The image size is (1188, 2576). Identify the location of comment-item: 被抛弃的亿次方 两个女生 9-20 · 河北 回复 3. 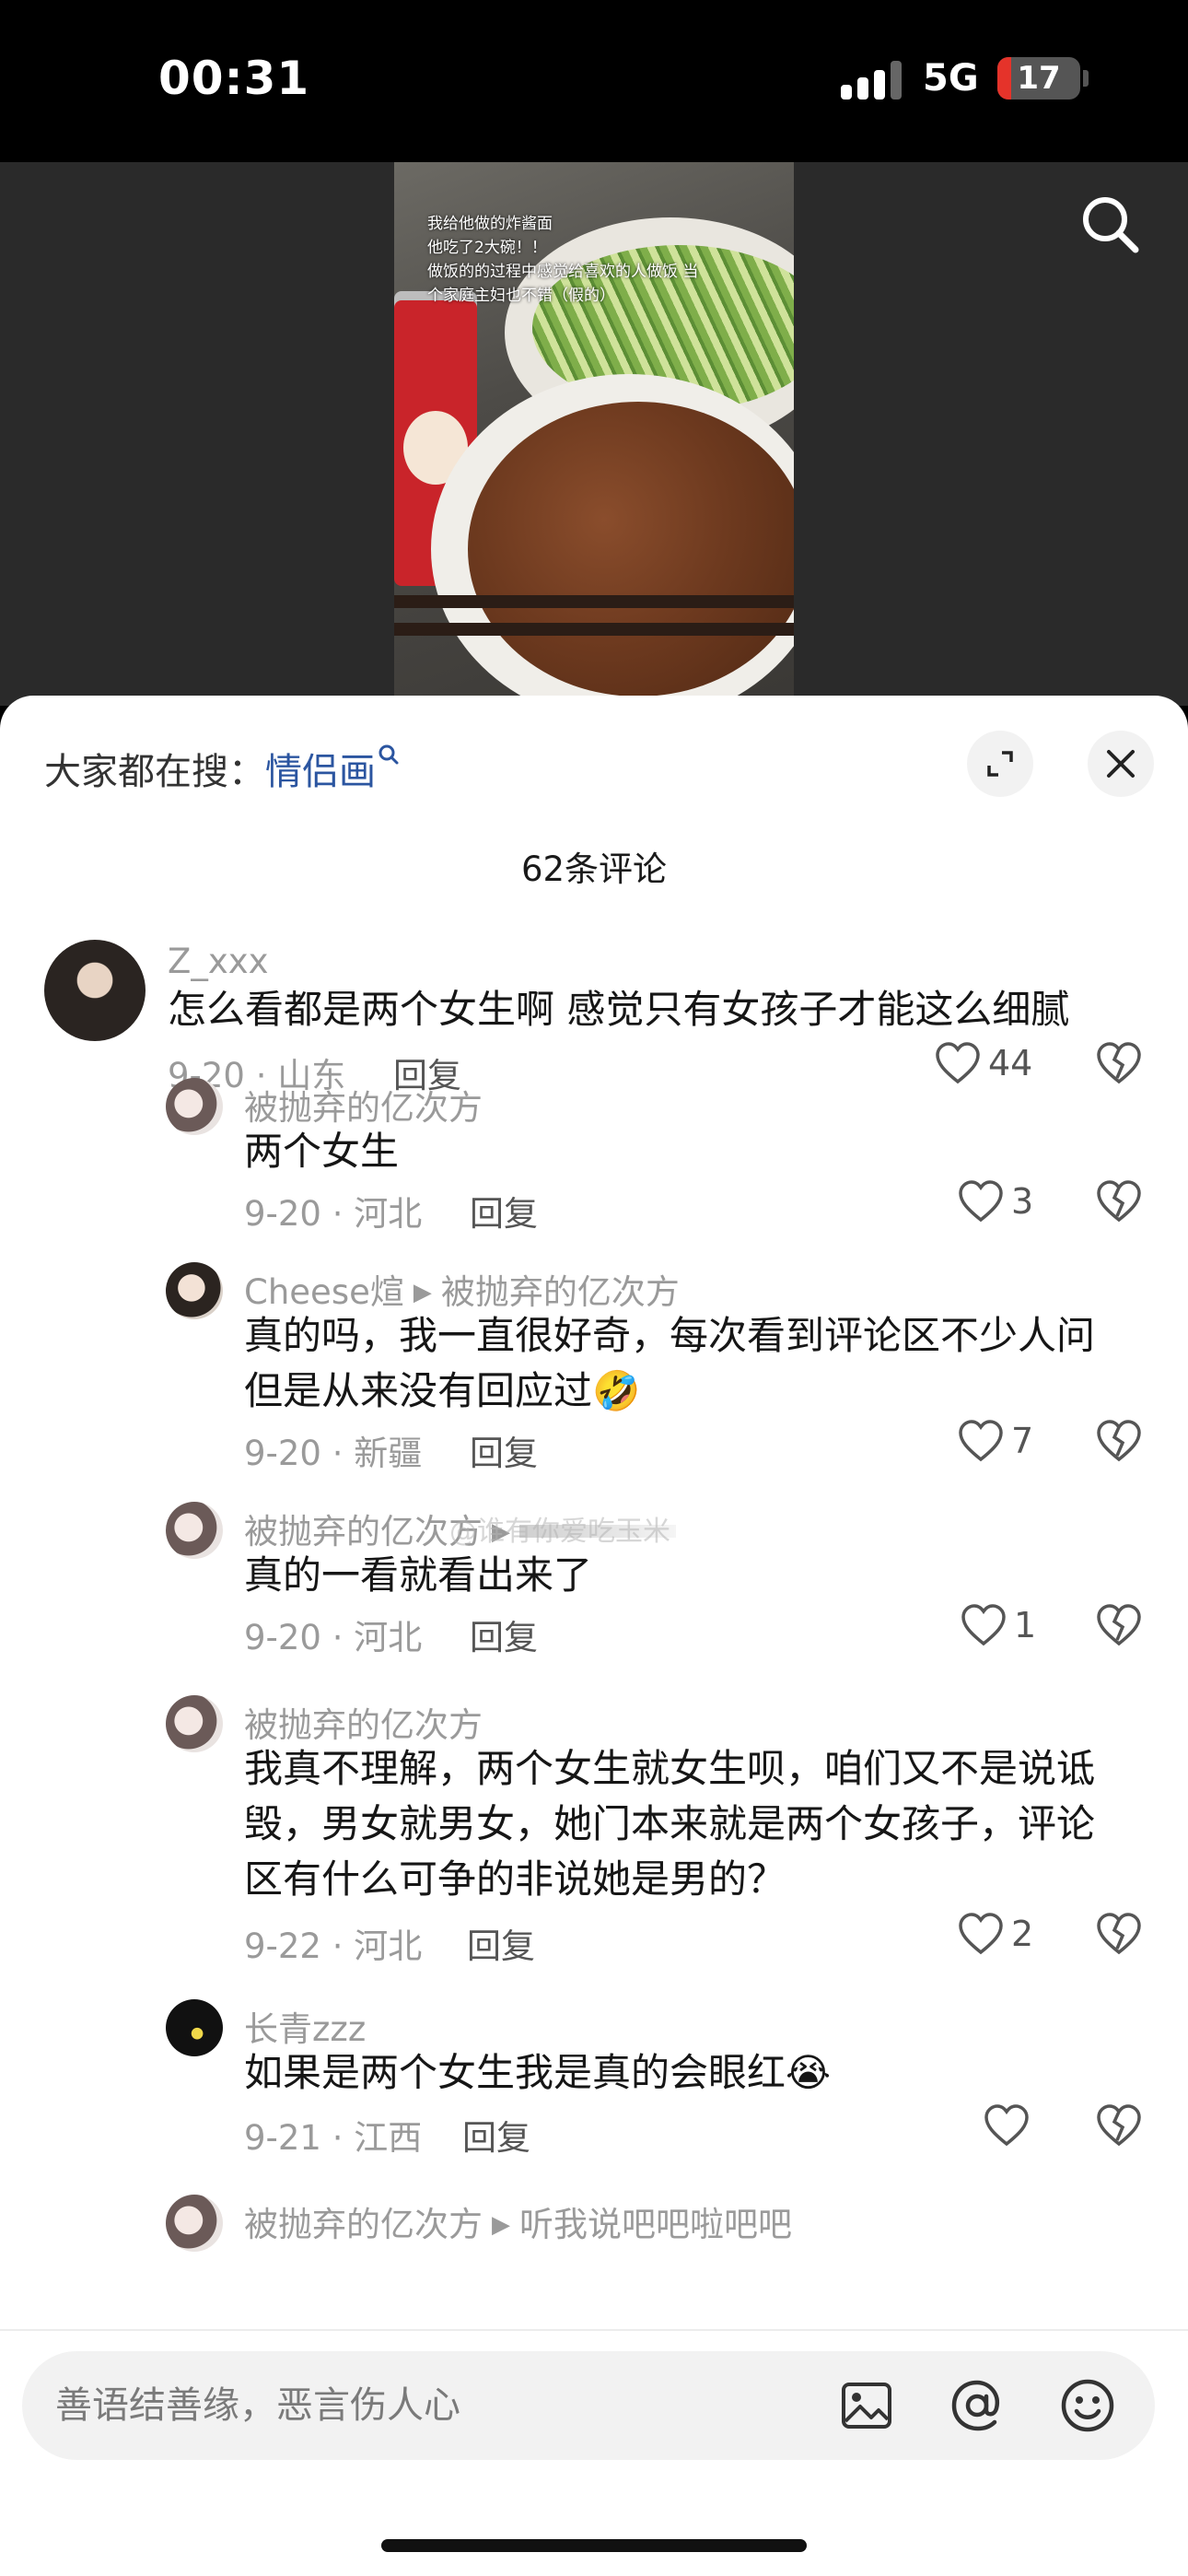
(594, 1156).